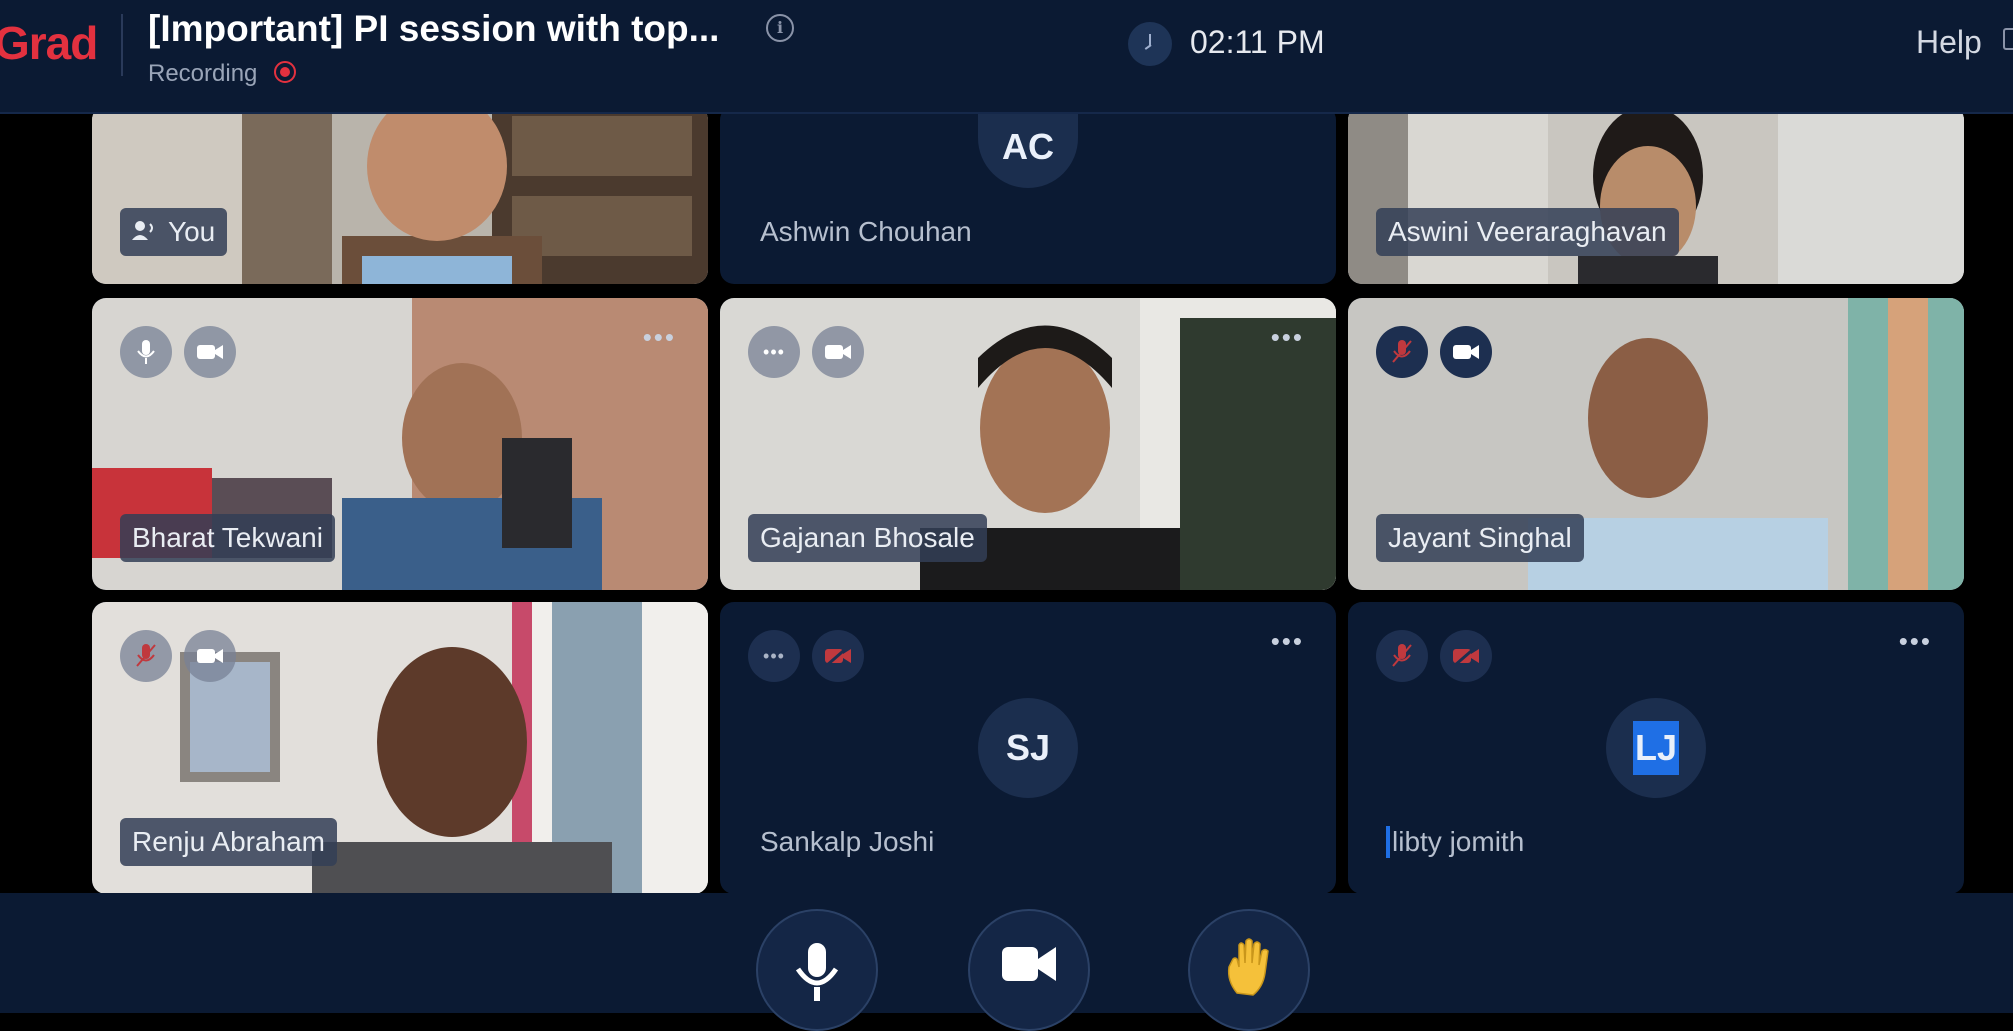 The height and width of the screenshot is (1031, 2013). I want to click on participant-name: Renju Abraham, so click(229, 842).